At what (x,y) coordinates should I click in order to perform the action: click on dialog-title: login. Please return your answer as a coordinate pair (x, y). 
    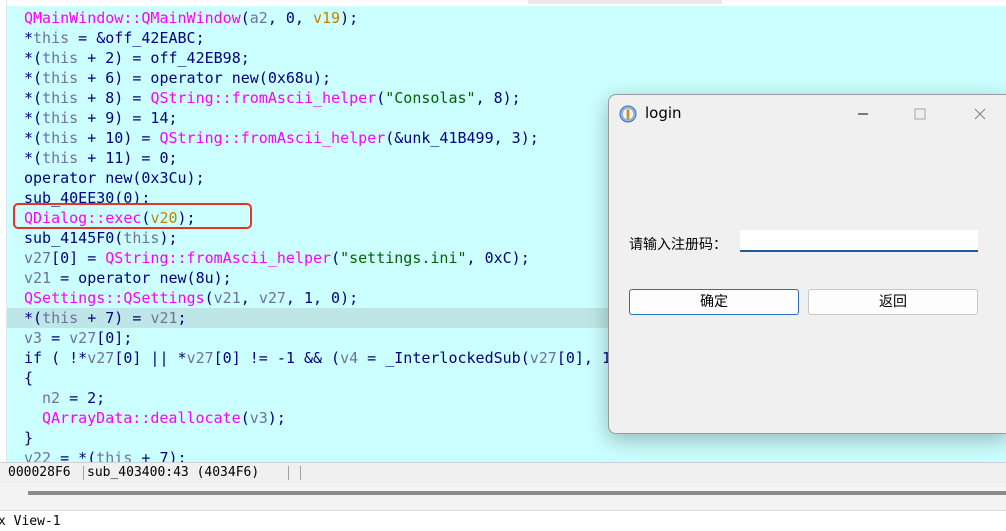
    Looking at the image, I should click on (663, 113).